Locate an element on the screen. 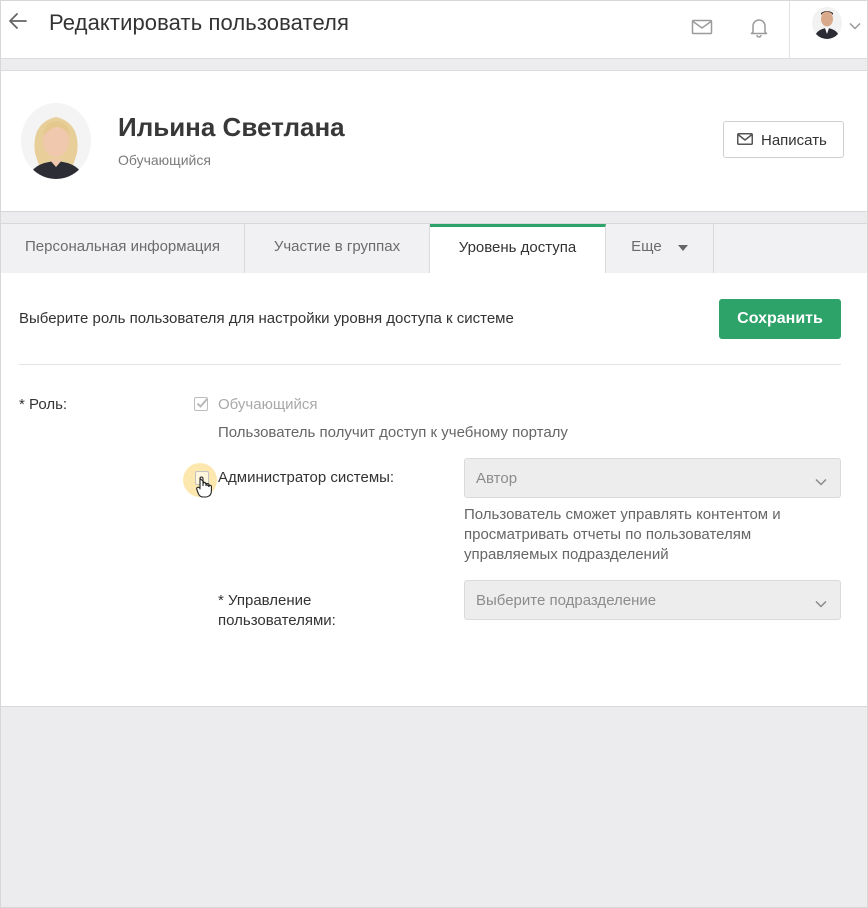  user-management-label: * Управление пользователями: is located at coordinates (277, 610).